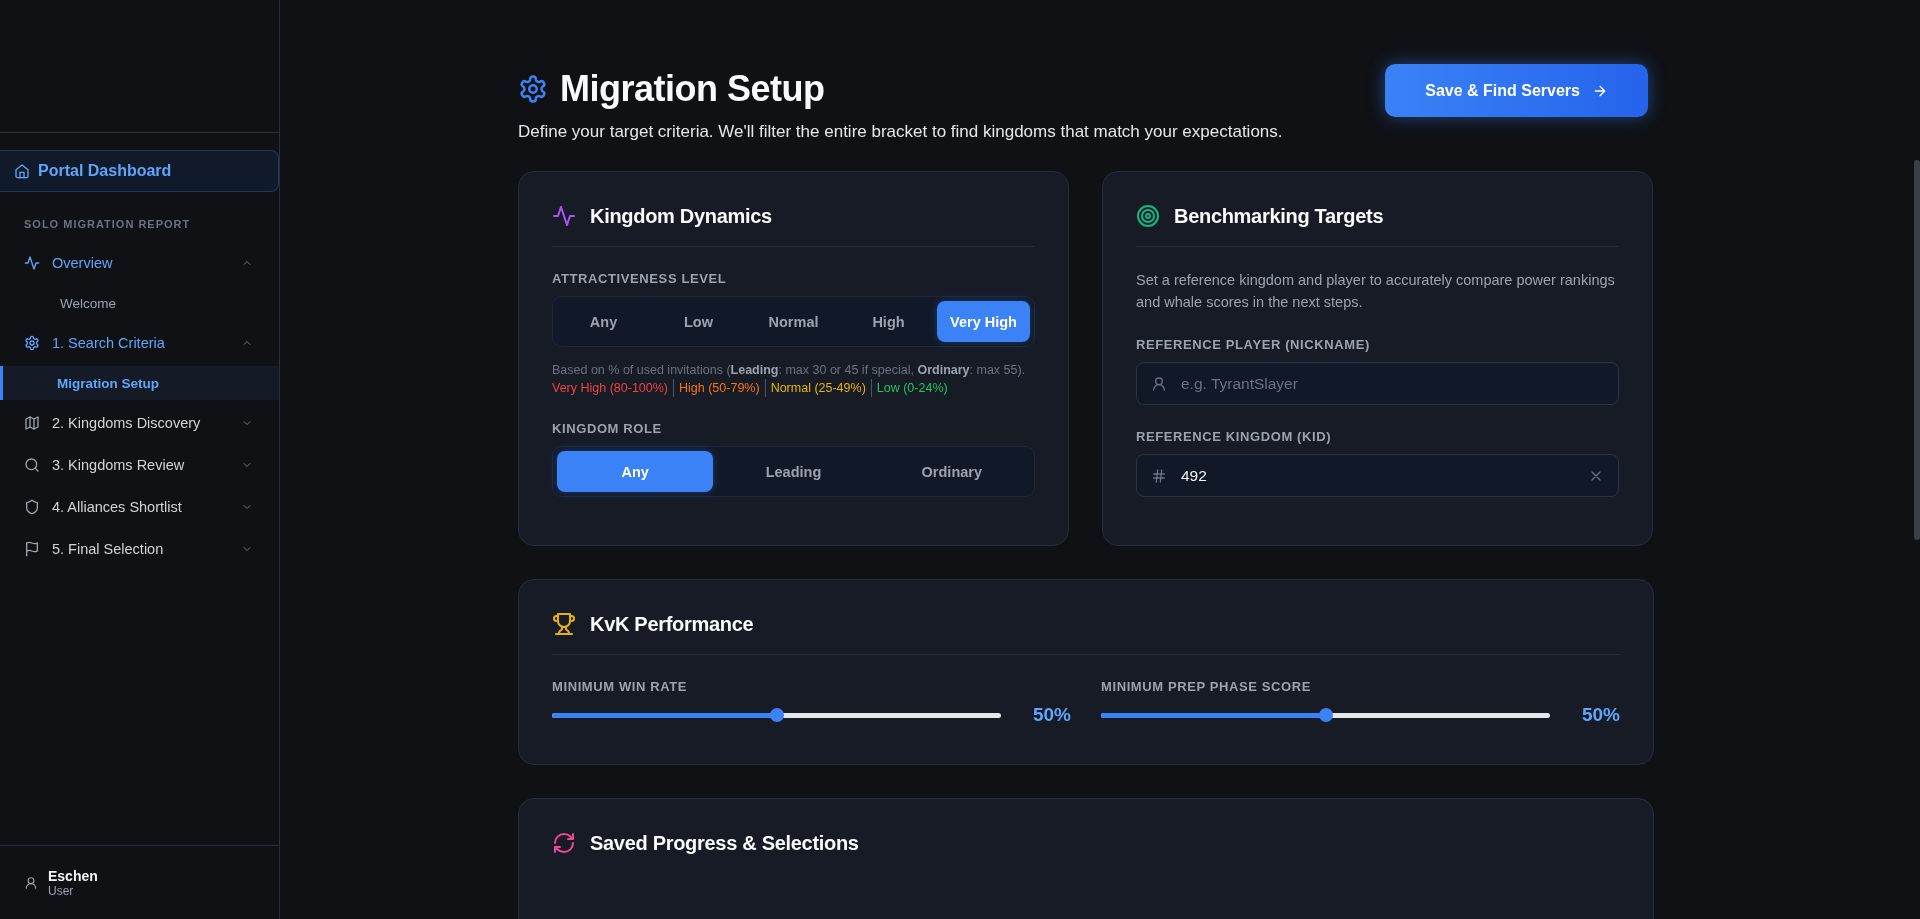 The image size is (1920, 919). Describe the element at coordinates (1159, 475) in the screenshot. I see `hash-icon` at that location.